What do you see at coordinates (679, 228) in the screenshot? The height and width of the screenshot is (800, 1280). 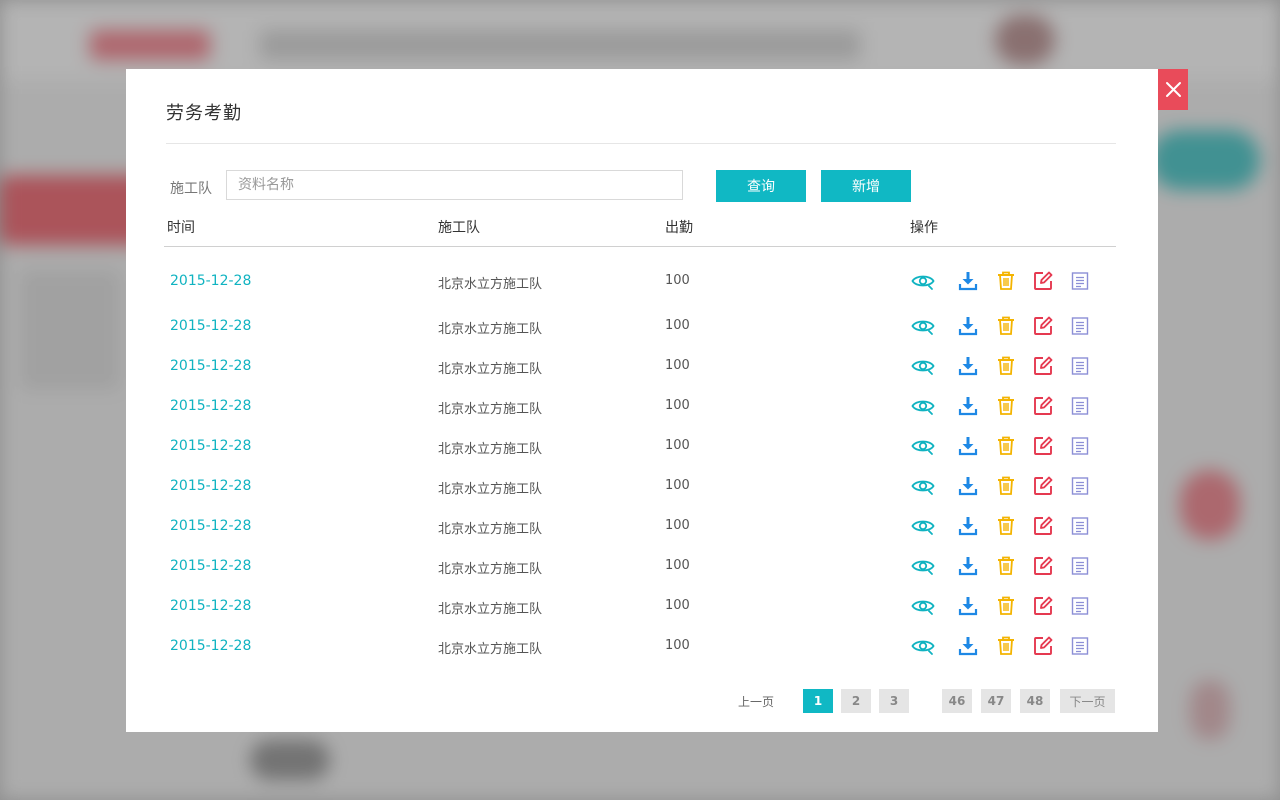 I see `header-attendance: 出勤` at bounding box center [679, 228].